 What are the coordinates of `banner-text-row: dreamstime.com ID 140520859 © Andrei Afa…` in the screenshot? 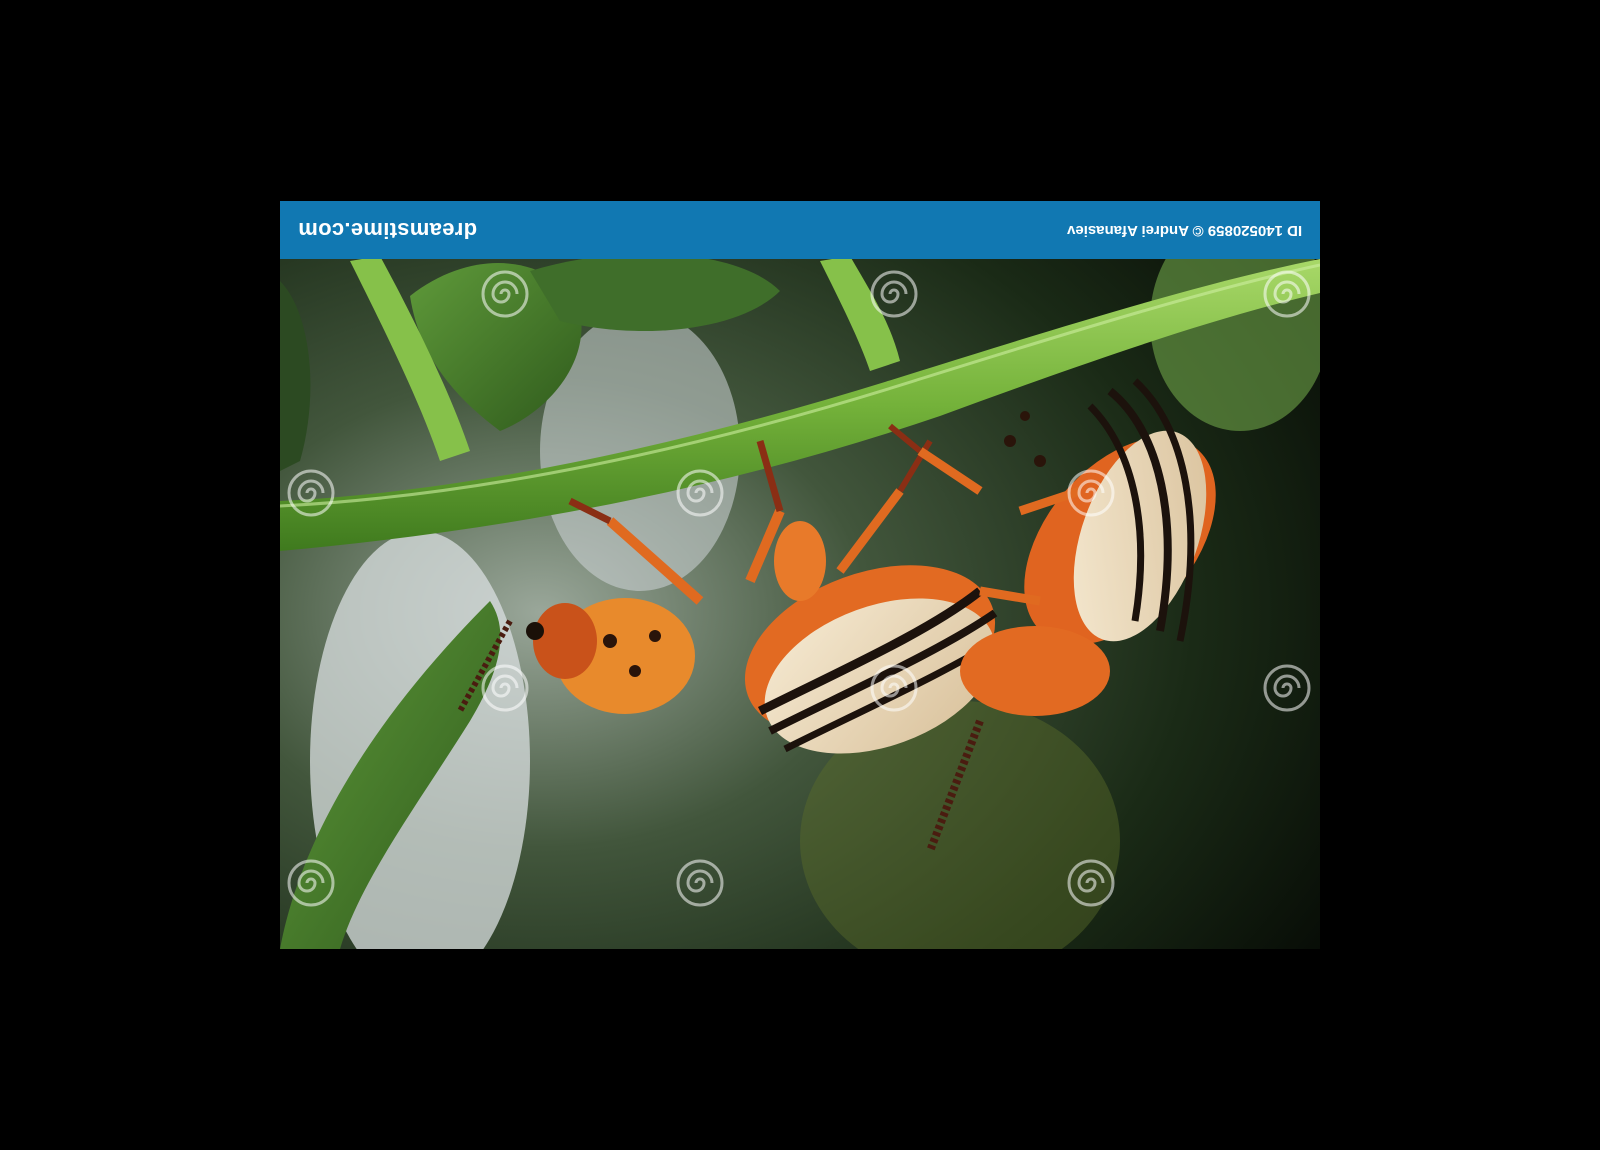 It's located at (800, 230).